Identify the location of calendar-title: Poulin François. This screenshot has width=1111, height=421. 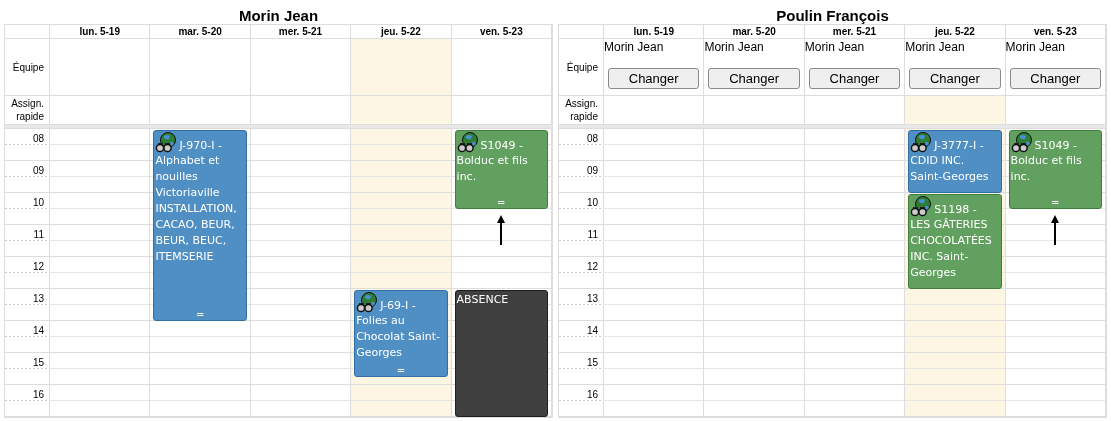
(832, 15).